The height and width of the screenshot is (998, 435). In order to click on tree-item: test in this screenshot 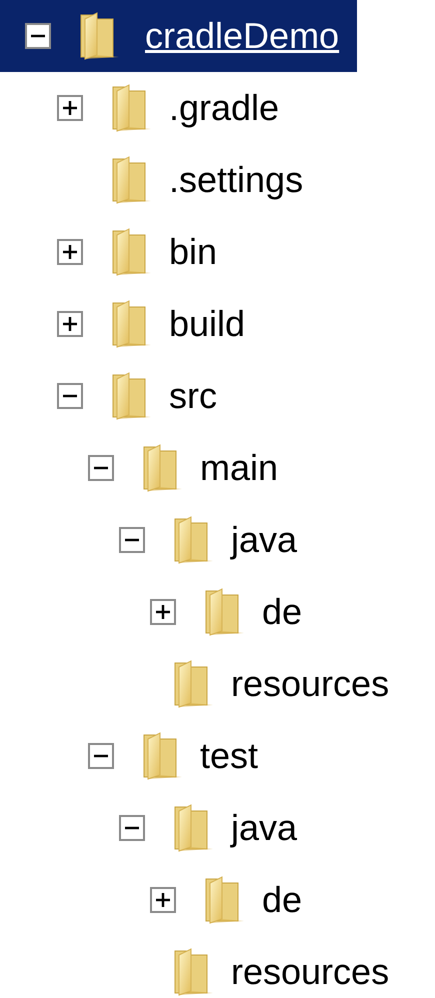, I will do `click(138, 756)`.